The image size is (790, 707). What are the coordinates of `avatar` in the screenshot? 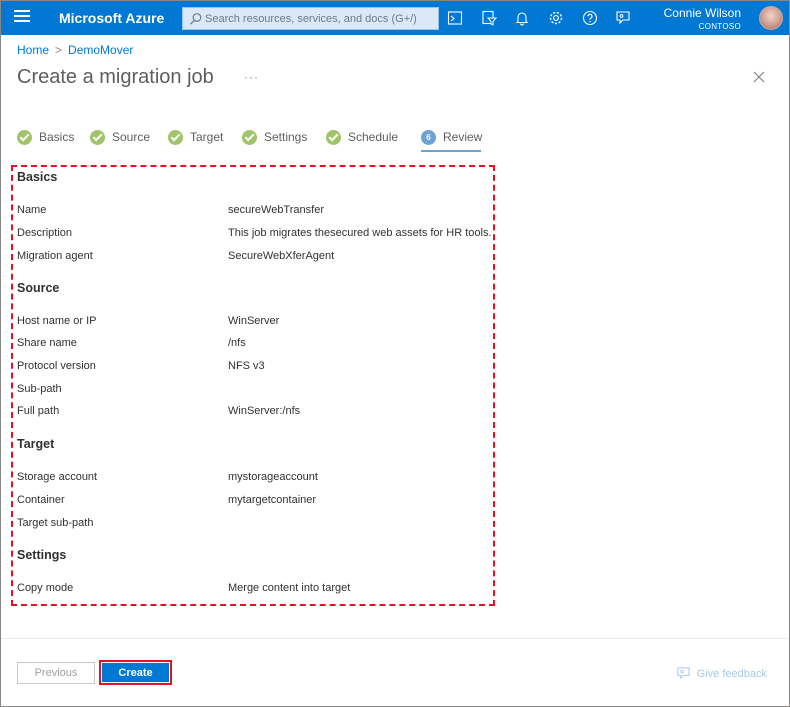 It's located at (771, 18).